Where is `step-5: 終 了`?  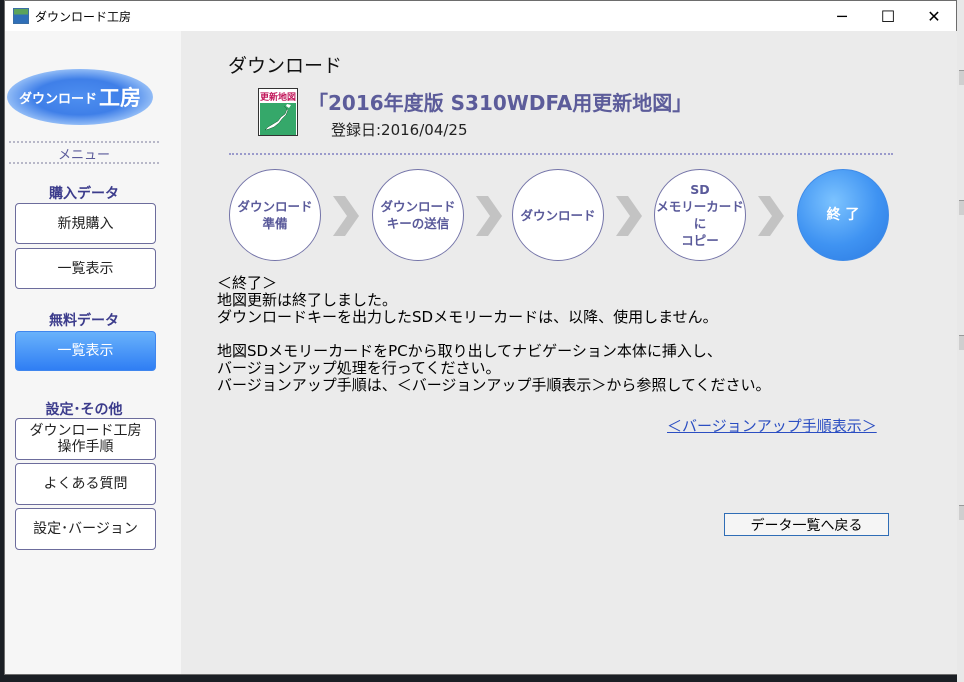
step-5: 終 了 is located at coordinates (843, 215).